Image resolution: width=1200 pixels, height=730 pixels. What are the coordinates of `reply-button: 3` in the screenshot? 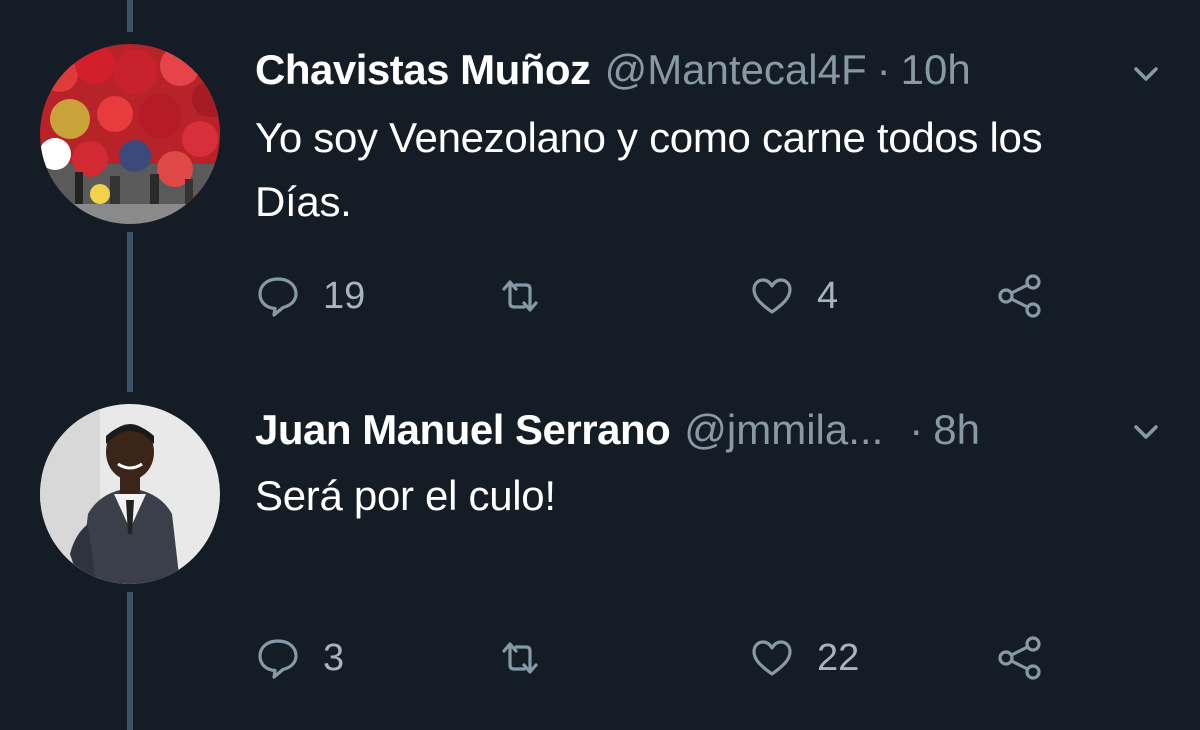 It's located at (299, 658).